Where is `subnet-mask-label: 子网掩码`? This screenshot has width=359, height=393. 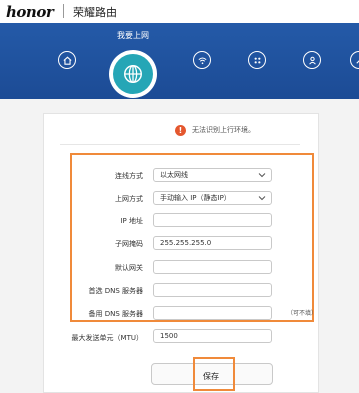 subnet-mask-label: 子网掩码 is located at coordinates (129, 244).